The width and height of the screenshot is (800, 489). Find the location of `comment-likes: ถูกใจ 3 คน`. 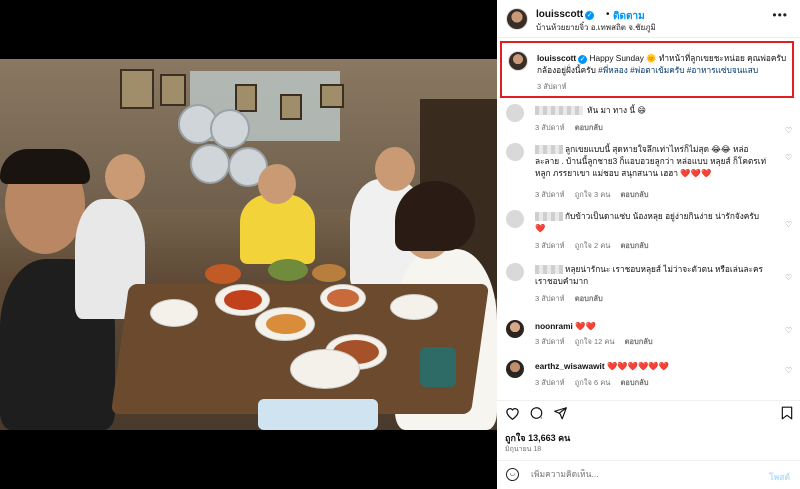

comment-likes: ถูกใจ 3 คน is located at coordinates (593, 194).